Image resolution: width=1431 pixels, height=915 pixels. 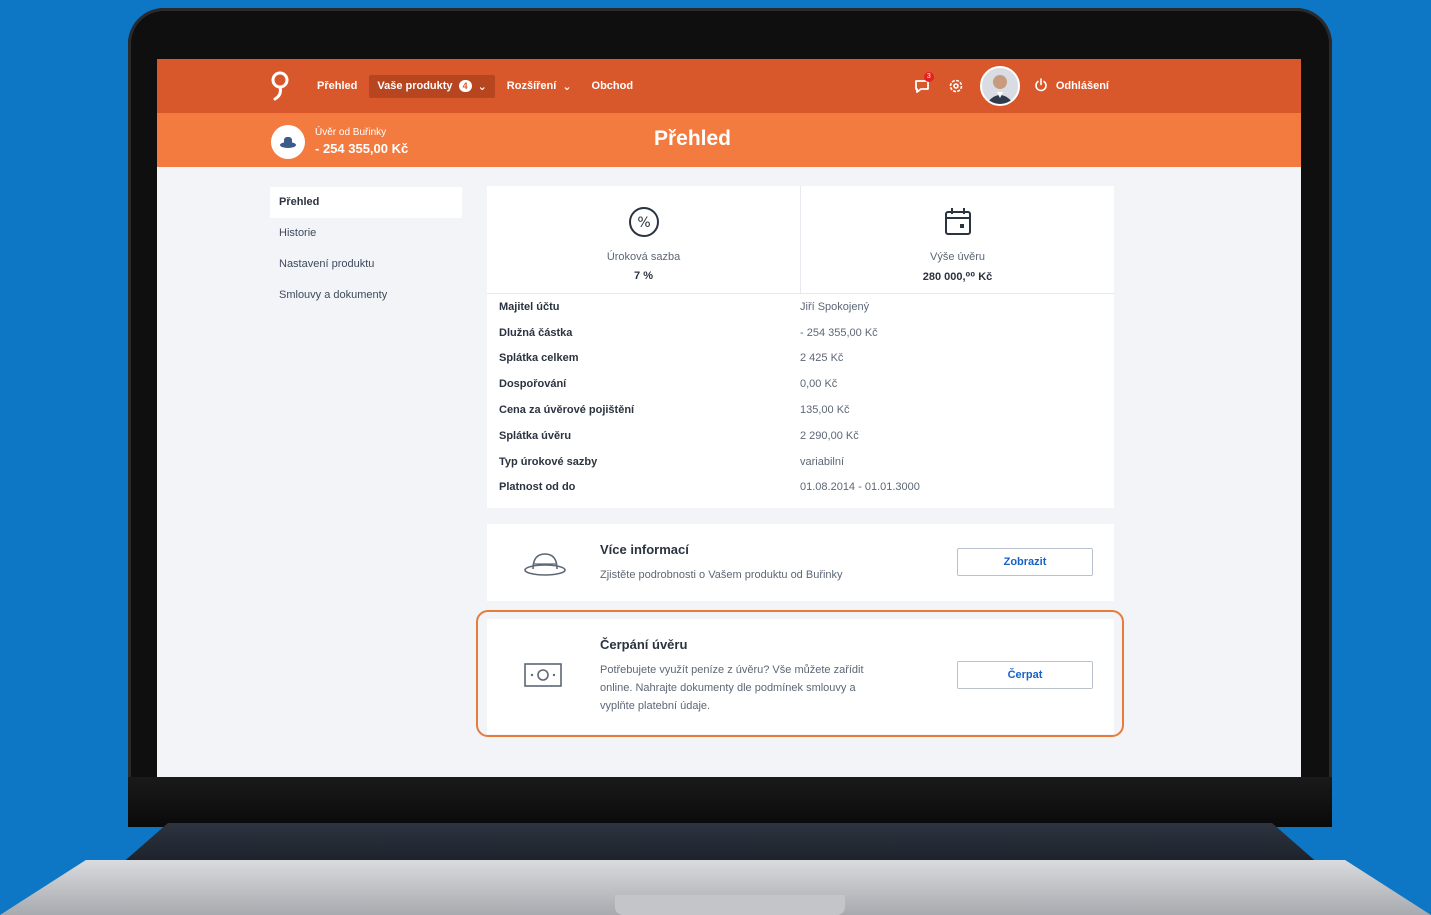 What do you see at coordinates (730, 802) in the screenshot?
I see `laptop-hinge` at bounding box center [730, 802].